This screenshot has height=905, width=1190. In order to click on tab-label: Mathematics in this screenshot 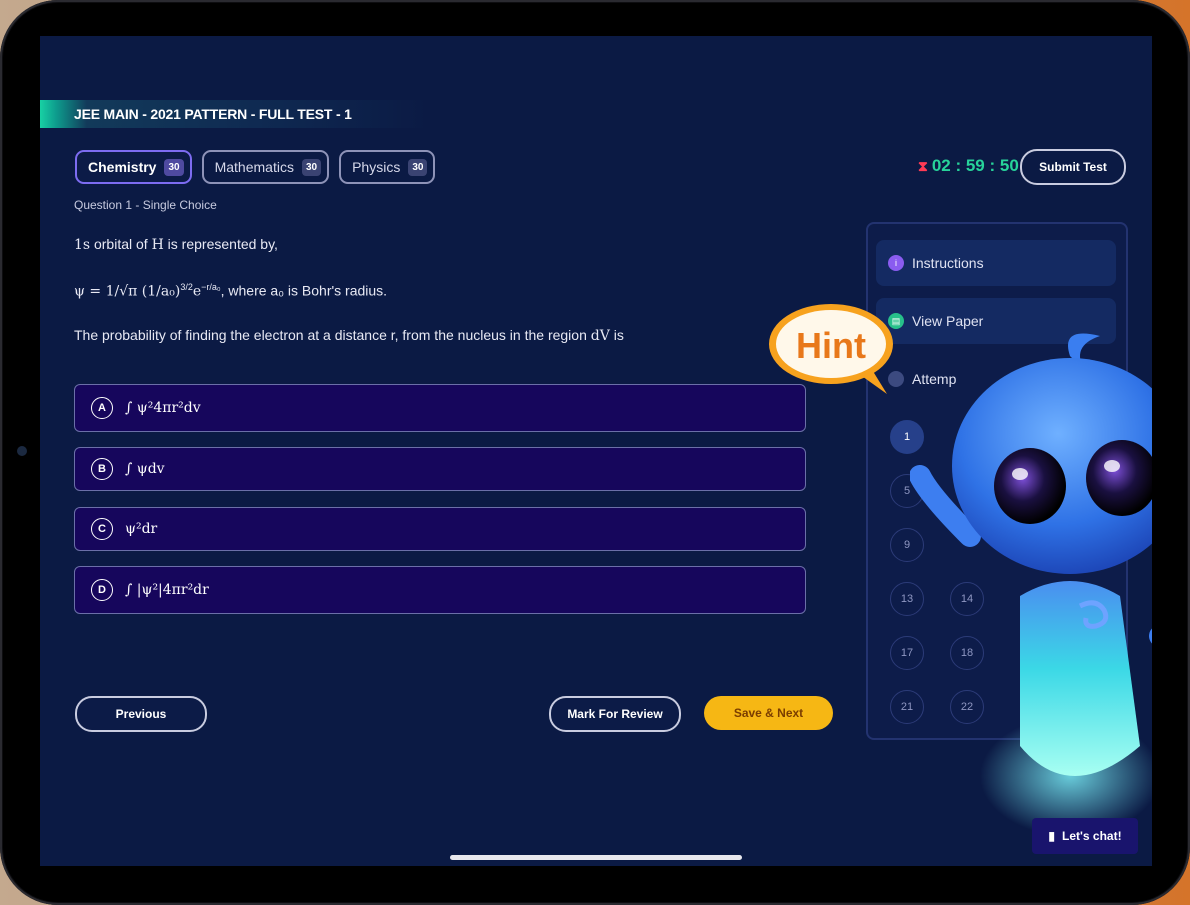, I will do `click(254, 167)`.